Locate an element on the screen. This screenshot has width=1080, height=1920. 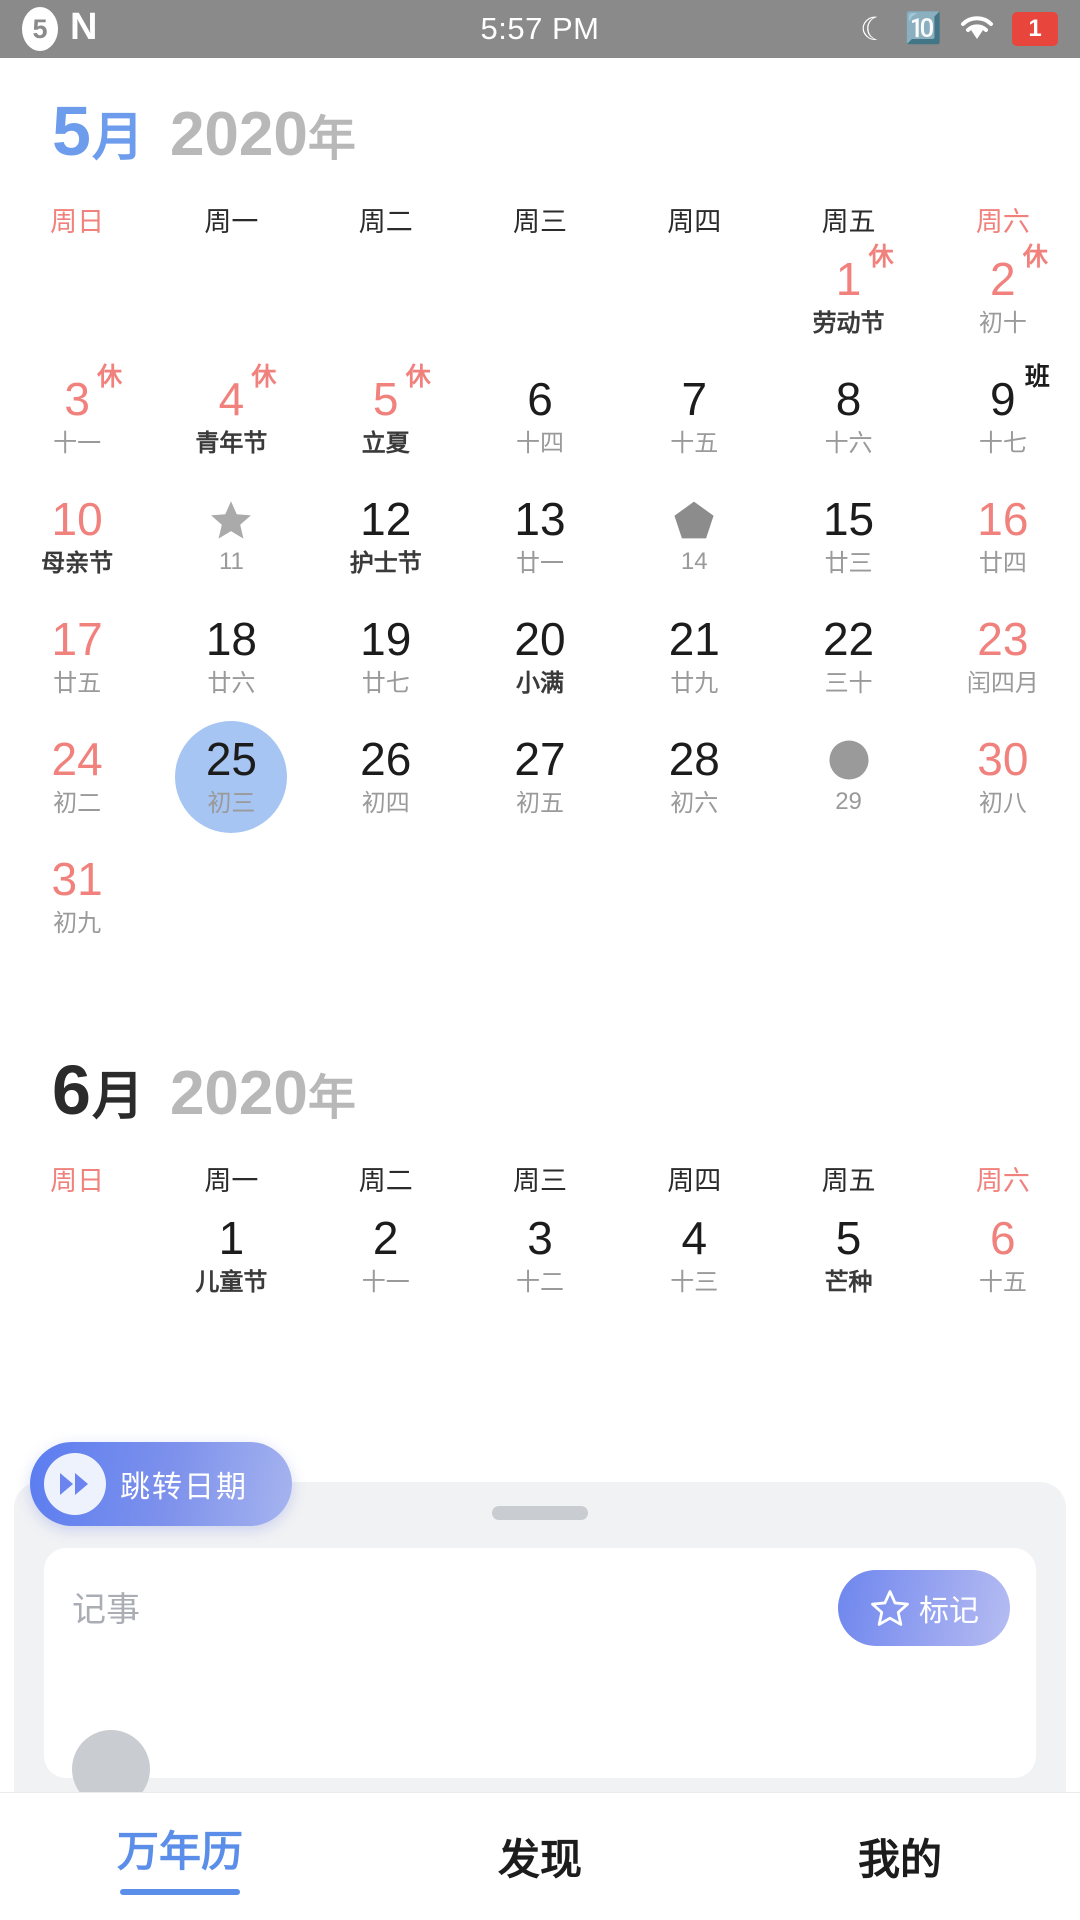
month-number: 5 is located at coordinates (71, 131).